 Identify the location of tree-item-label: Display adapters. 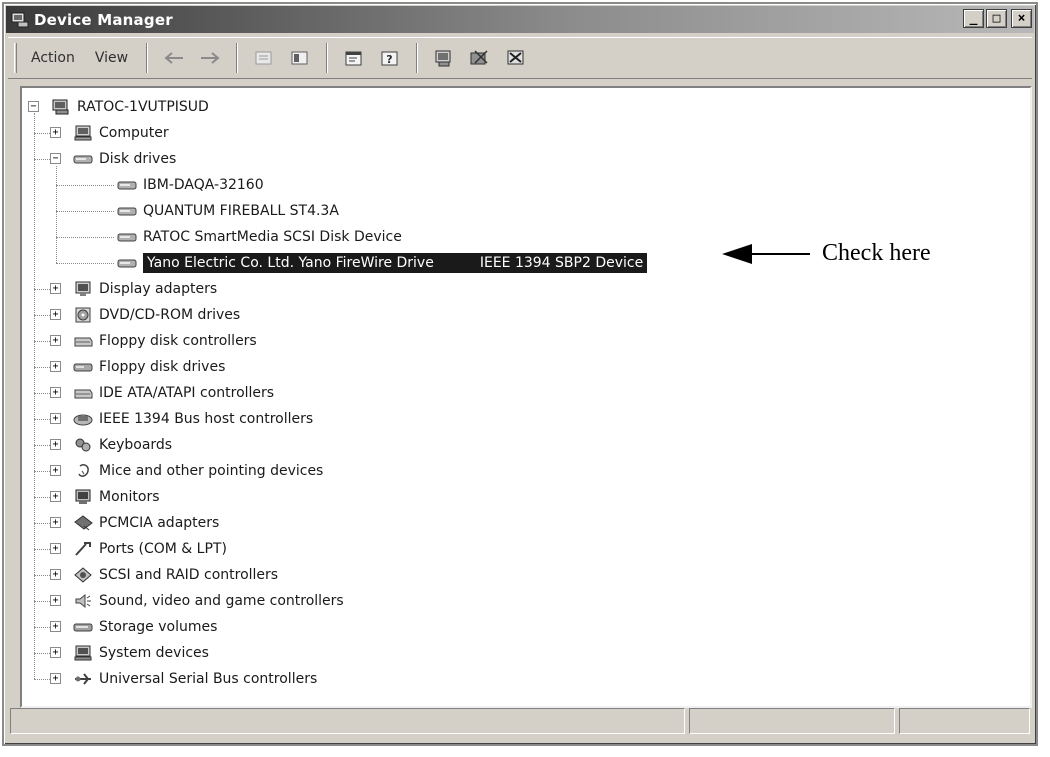
(158, 289).